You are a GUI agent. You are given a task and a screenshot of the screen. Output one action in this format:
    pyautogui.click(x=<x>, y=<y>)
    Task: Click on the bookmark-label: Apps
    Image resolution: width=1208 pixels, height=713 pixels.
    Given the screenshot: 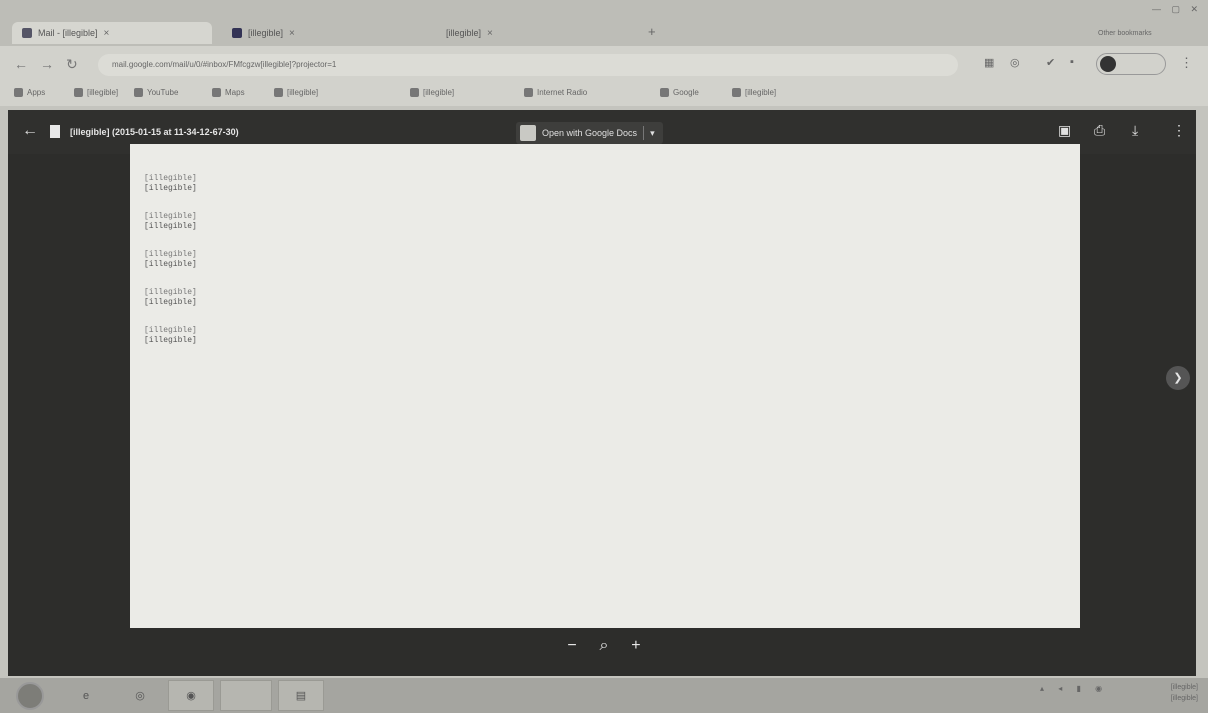 What is the action you would take?
    pyautogui.click(x=36, y=92)
    